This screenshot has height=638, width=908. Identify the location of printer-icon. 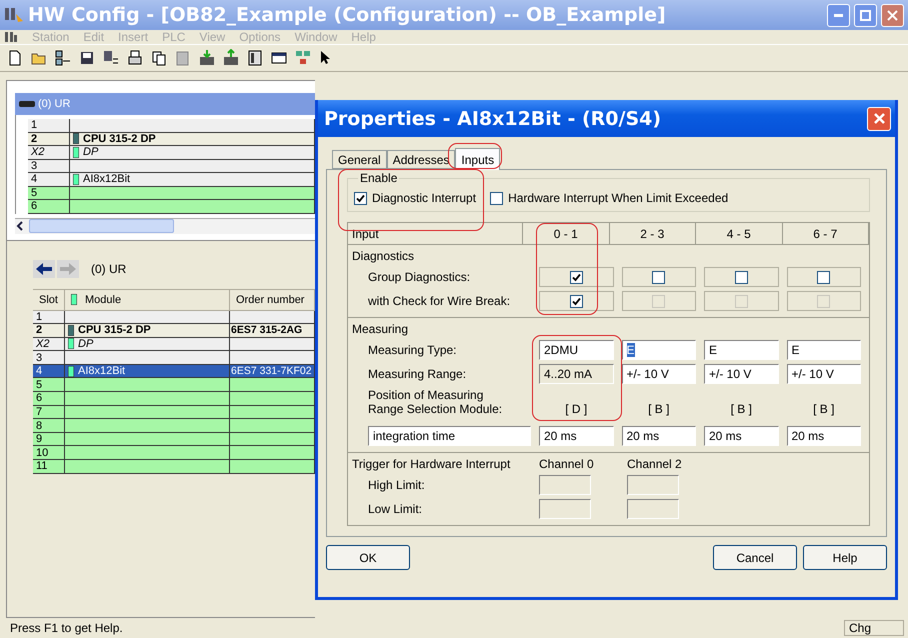
(135, 58).